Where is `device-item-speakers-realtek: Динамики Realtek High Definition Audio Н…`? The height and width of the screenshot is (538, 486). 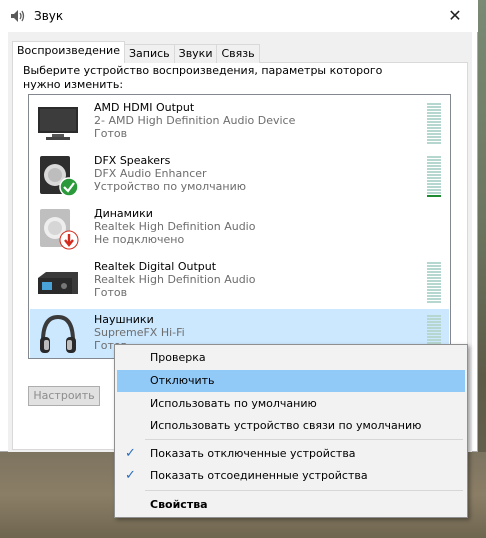
device-item-speakers-realtek: Динамики Realtek High Definition Audio Н… is located at coordinates (239, 229).